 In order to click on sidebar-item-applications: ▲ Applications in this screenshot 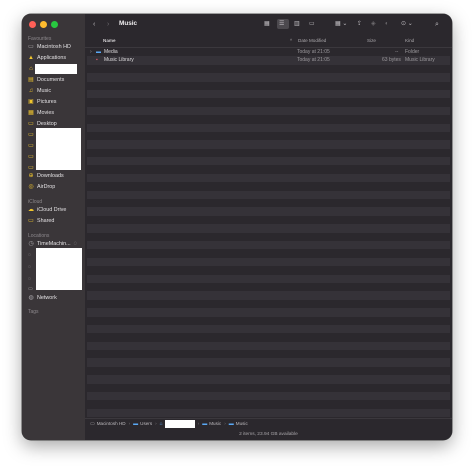, I will do `click(53, 58)`.